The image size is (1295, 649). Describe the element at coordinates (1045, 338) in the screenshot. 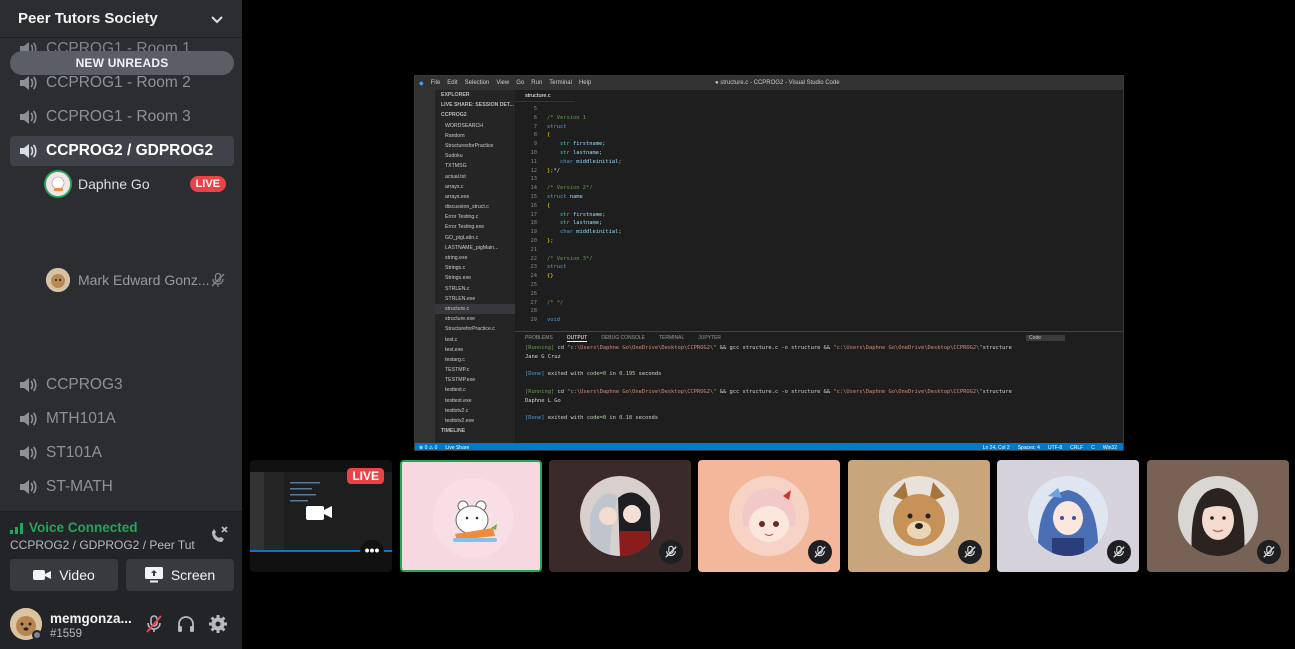

I see `output-channel-select: Code` at that location.